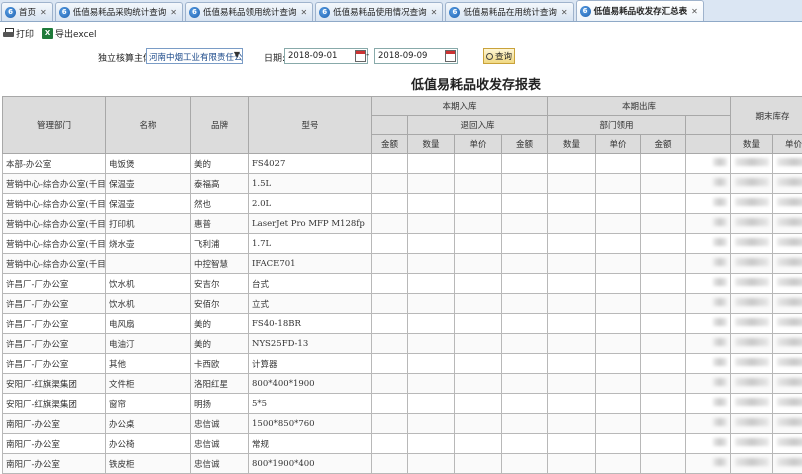  I want to click on date-from-input: 2018-09-01, so click(326, 56).